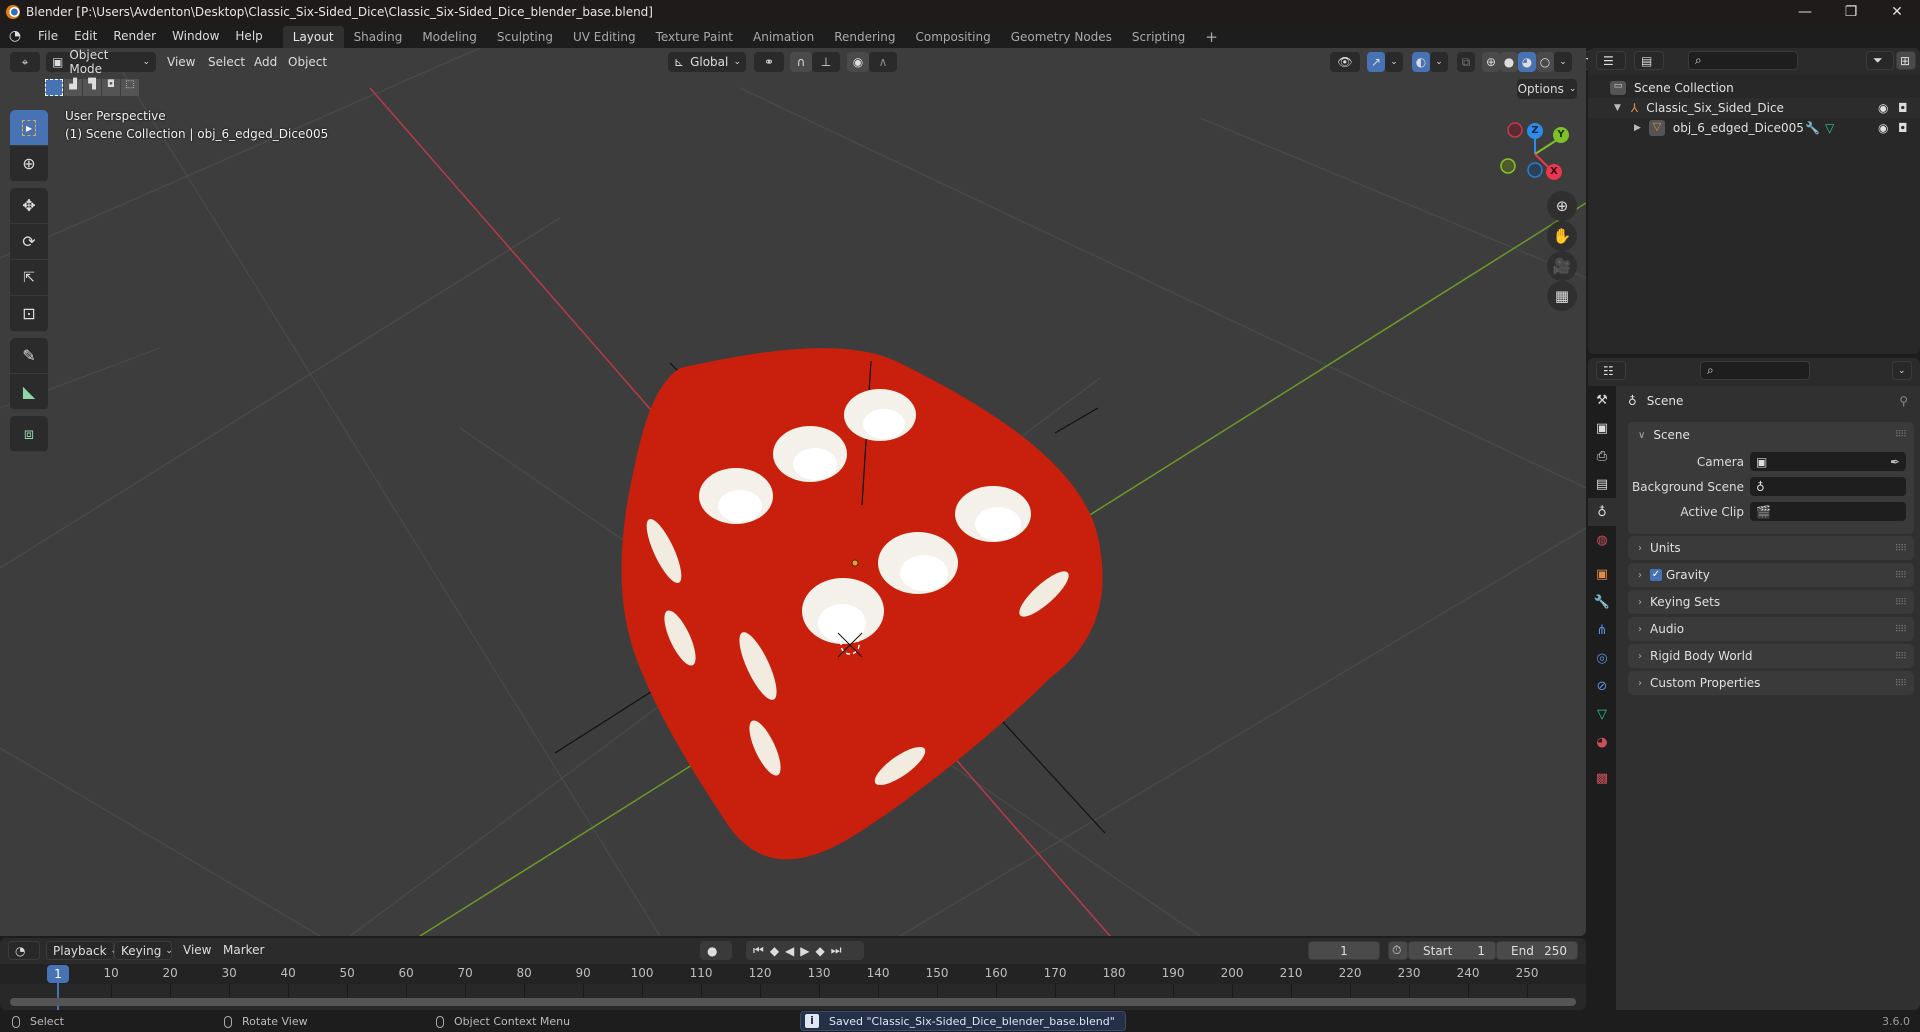  What do you see at coordinates (101, 62) in the screenshot?
I see `mode-dropdown: ▣ Object Mode ⌄` at bounding box center [101, 62].